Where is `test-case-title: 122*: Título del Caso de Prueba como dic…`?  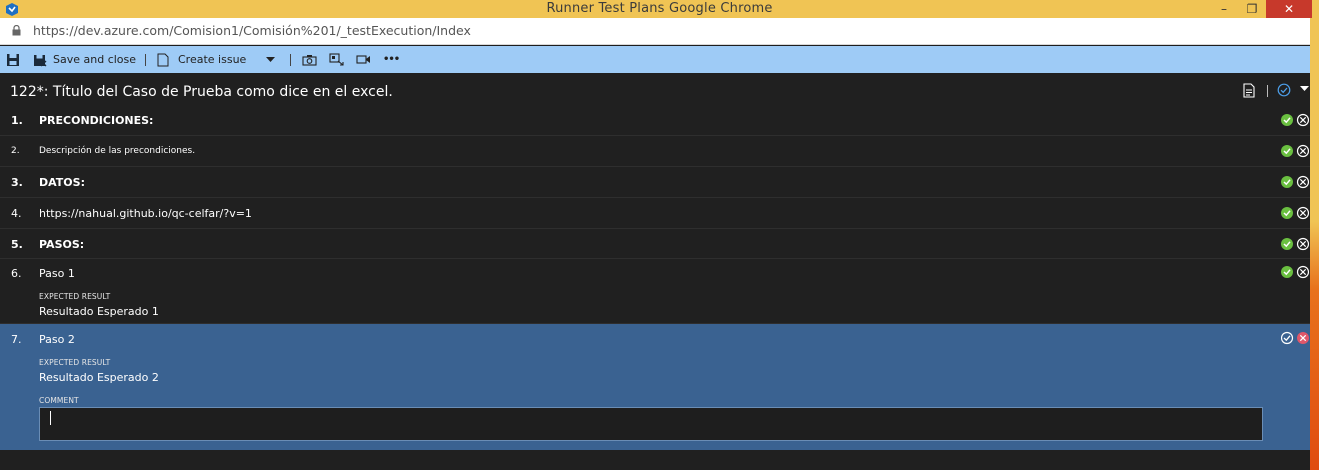 test-case-title: 122*: Título del Caso de Prueba como dic… is located at coordinates (201, 92).